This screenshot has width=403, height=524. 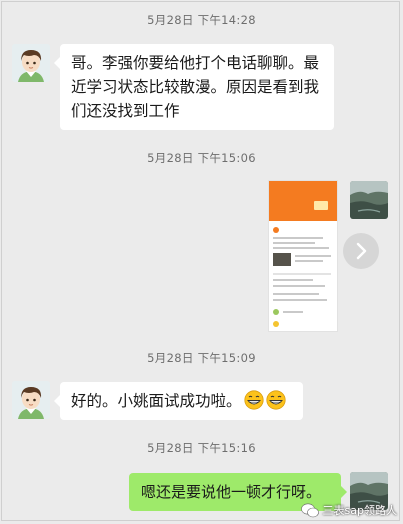 I want to click on my-avatar, so click(x=369, y=200).